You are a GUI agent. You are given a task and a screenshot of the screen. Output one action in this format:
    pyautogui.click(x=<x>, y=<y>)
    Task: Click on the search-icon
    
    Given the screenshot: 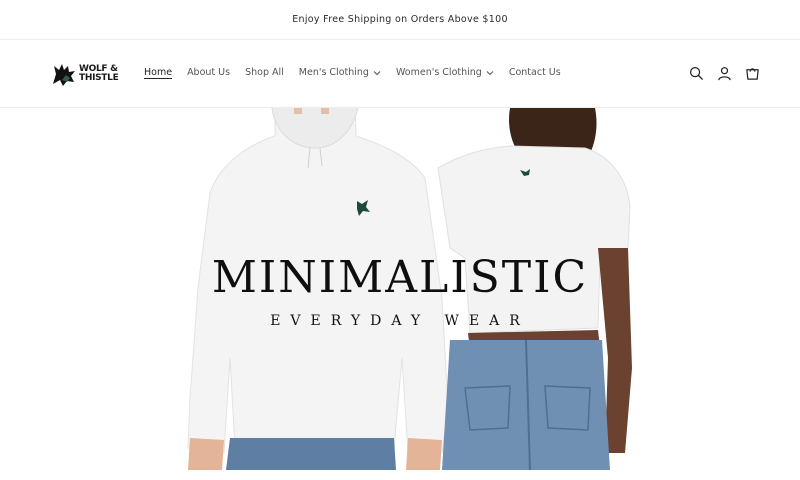 What is the action you would take?
    pyautogui.click(x=696, y=73)
    